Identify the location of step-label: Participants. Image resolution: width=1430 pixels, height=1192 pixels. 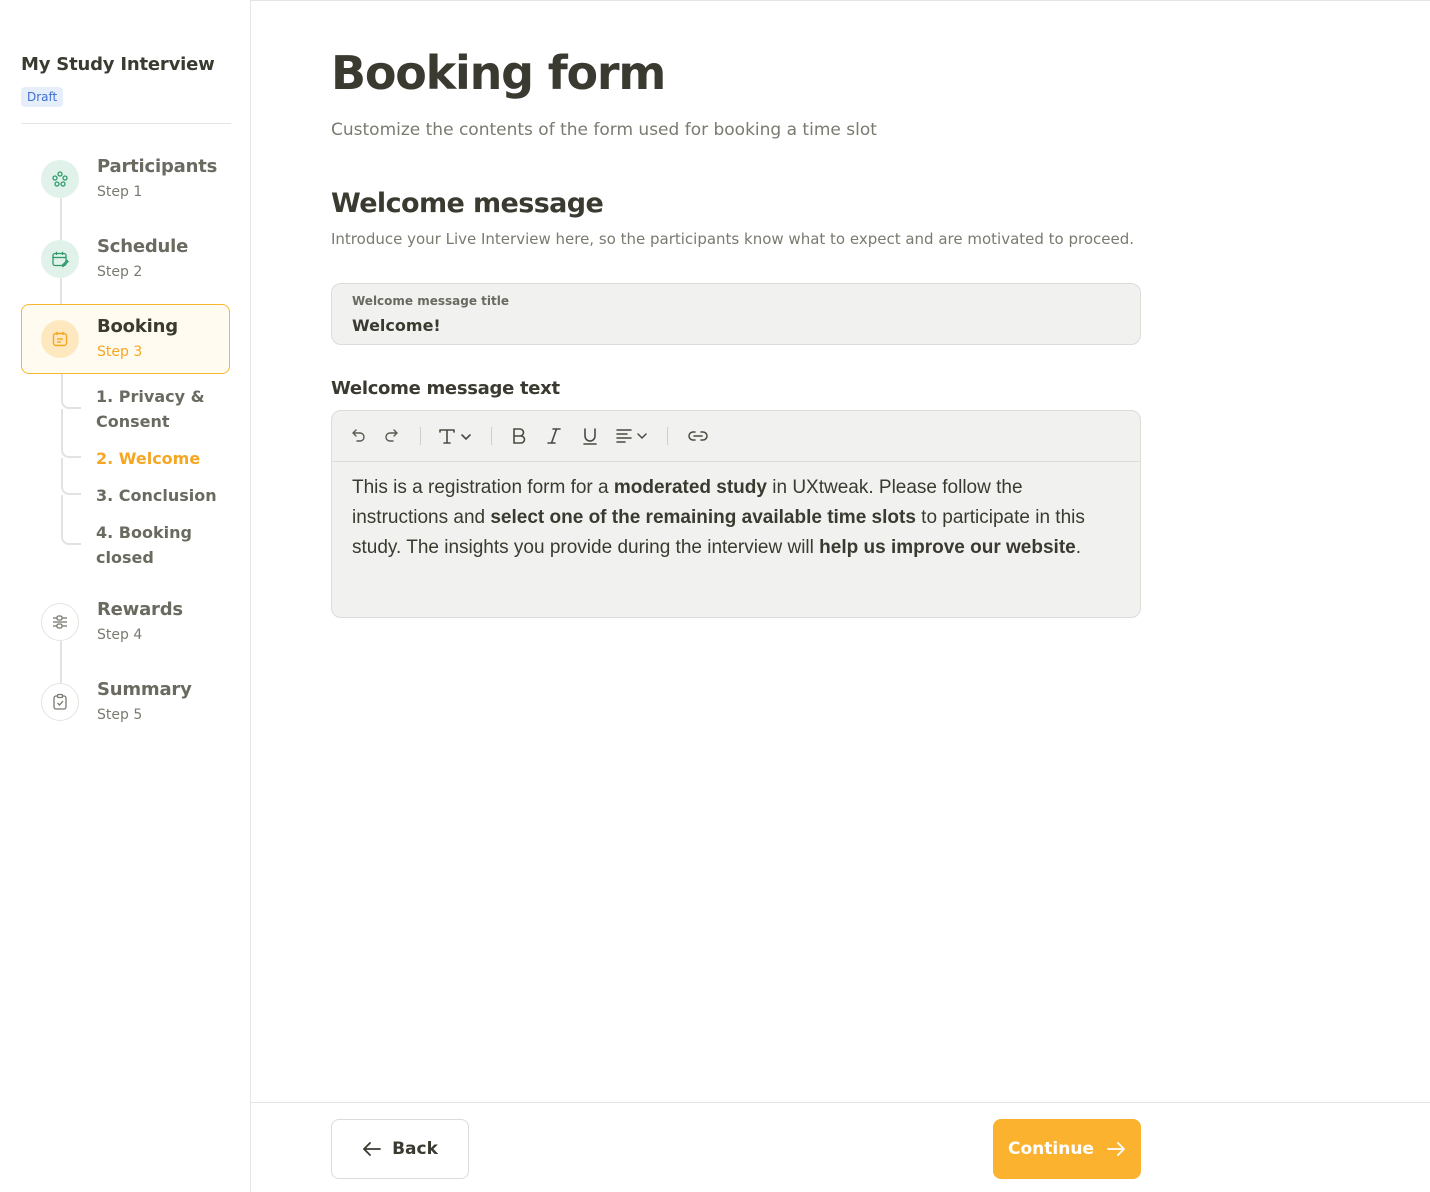
(157, 166).